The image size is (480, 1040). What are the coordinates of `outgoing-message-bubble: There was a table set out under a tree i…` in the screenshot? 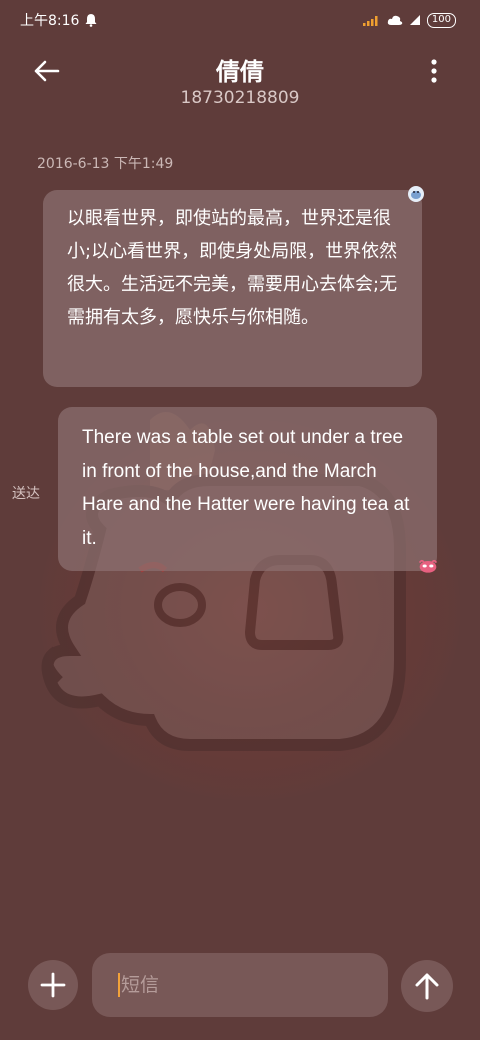 It's located at (247, 489).